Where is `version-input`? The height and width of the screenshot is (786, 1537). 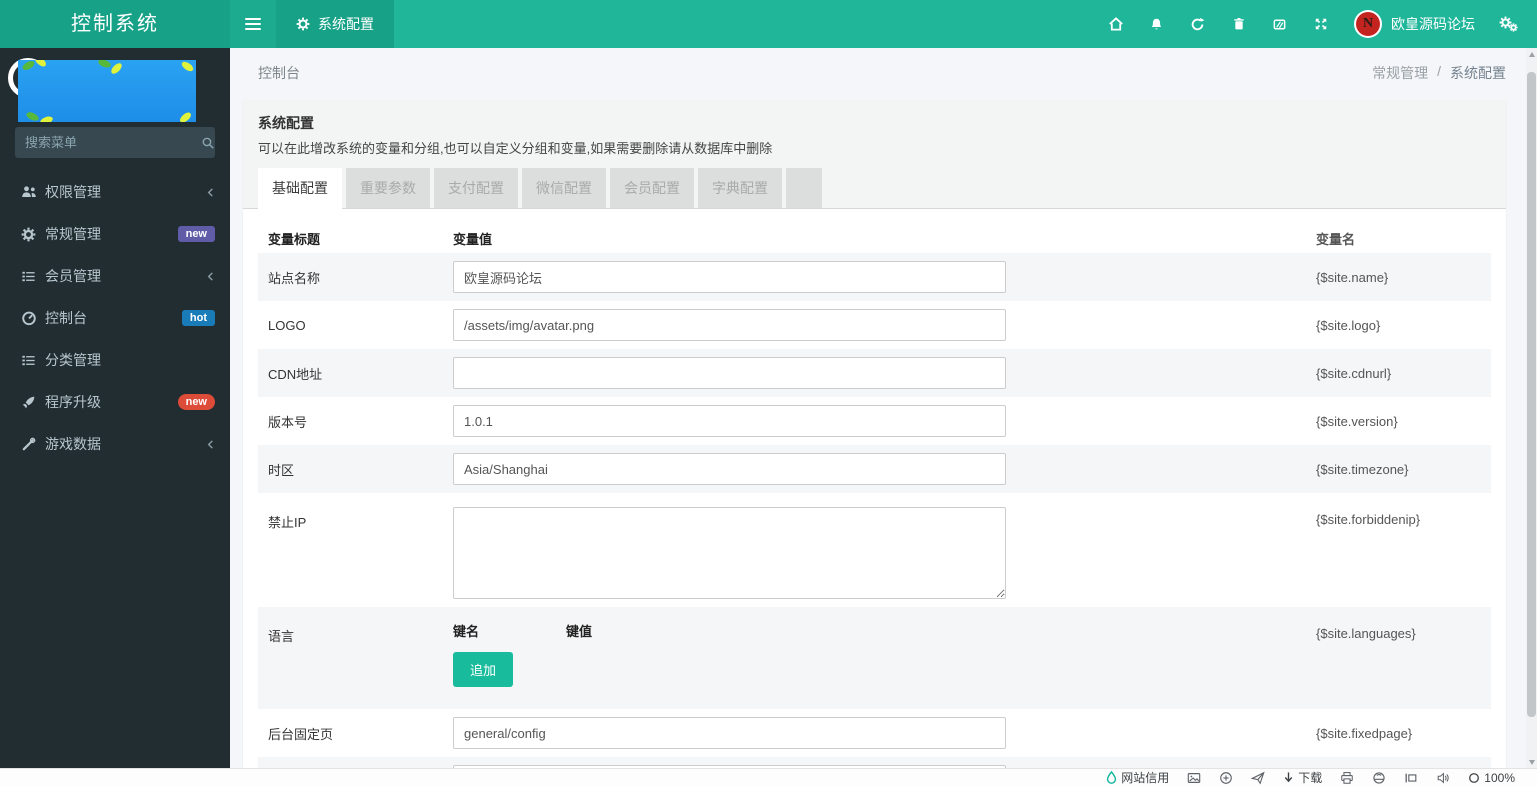
version-input is located at coordinates (729, 421).